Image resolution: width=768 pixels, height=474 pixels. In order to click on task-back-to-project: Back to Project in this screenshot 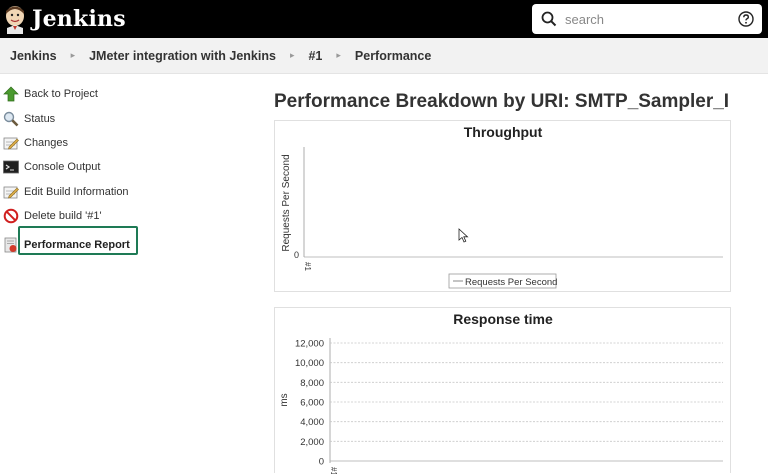, I will do `click(100, 94)`.